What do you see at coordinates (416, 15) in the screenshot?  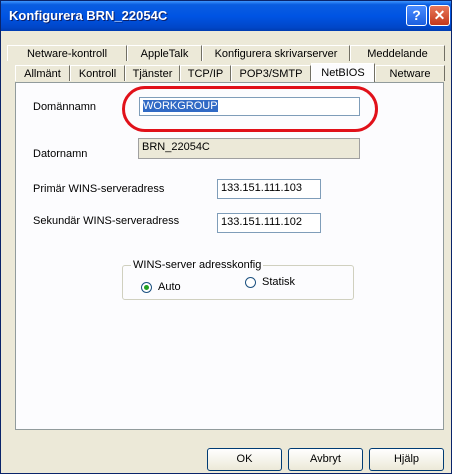 I see `help-icon: ?` at bounding box center [416, 15].